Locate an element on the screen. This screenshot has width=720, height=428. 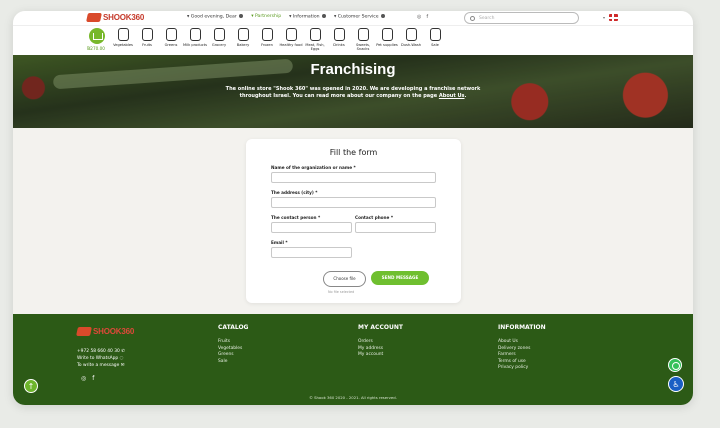
category-dushwash: Dush-Wash is located at coordinates (411, 40).